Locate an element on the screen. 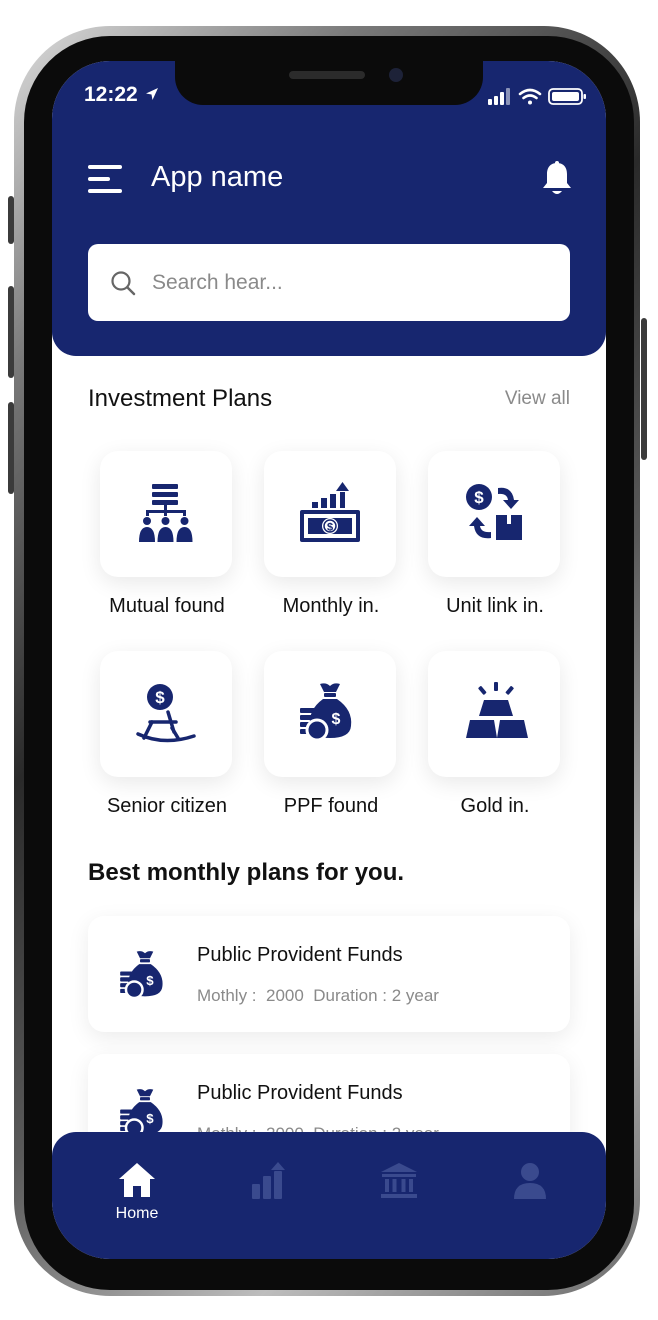 This screenshot has width=658, height=1320. status-time: 12:22 is located at coordinates (122, 95).